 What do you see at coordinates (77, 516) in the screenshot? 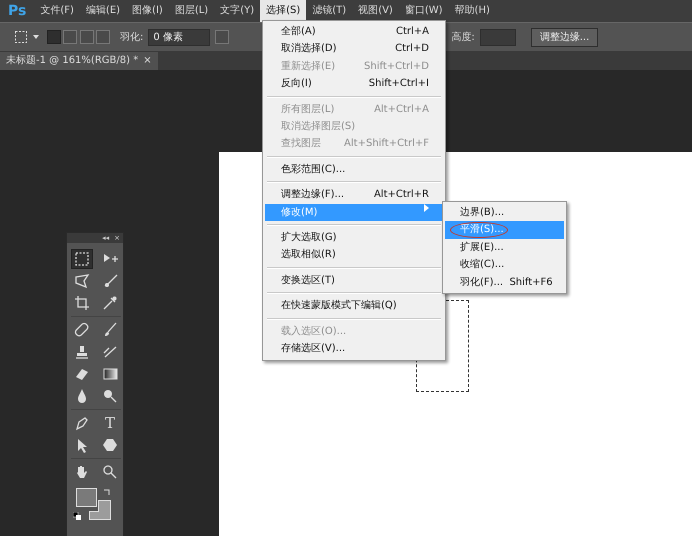
I see `default-colors-icon` at bounding box center [77, 516].